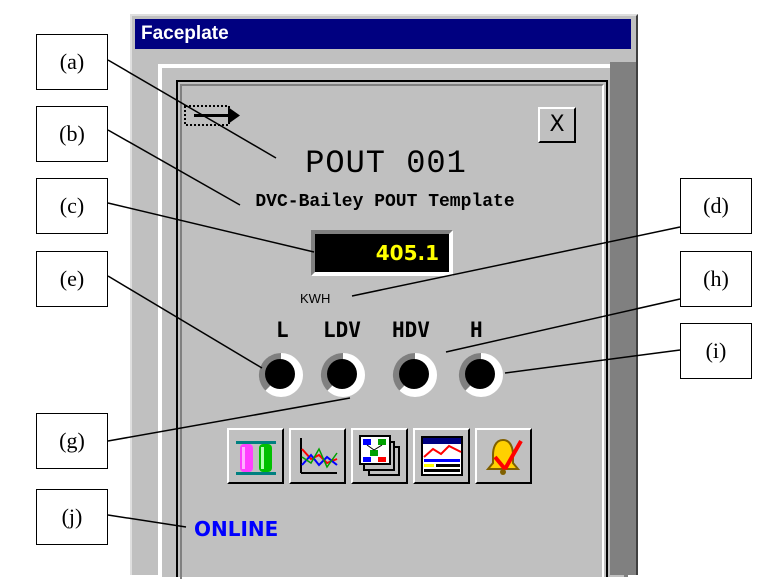 This screenshot has height=579, width=758. I want to click on alarm-label-hdv: HDV, so click(411, 330).